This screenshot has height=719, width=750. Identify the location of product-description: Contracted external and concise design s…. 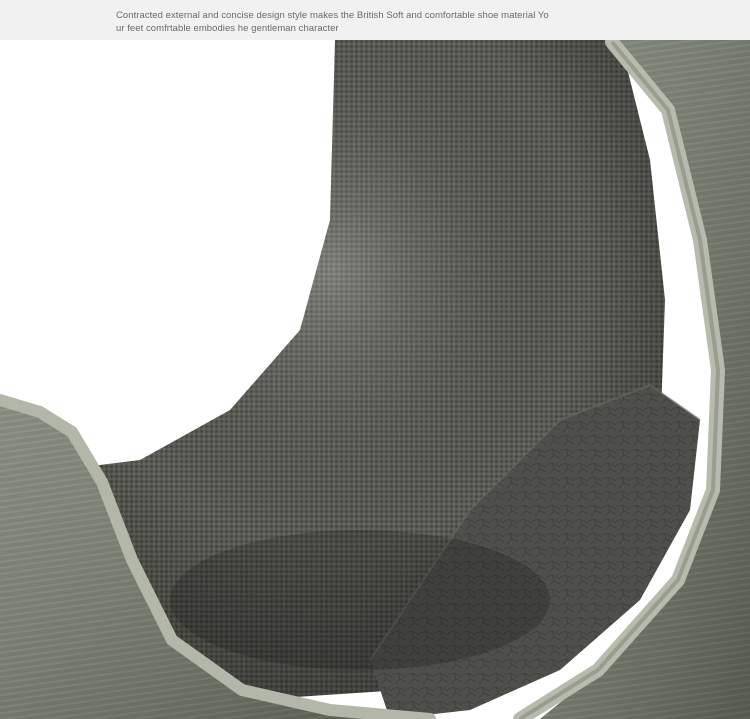
(336, 22).